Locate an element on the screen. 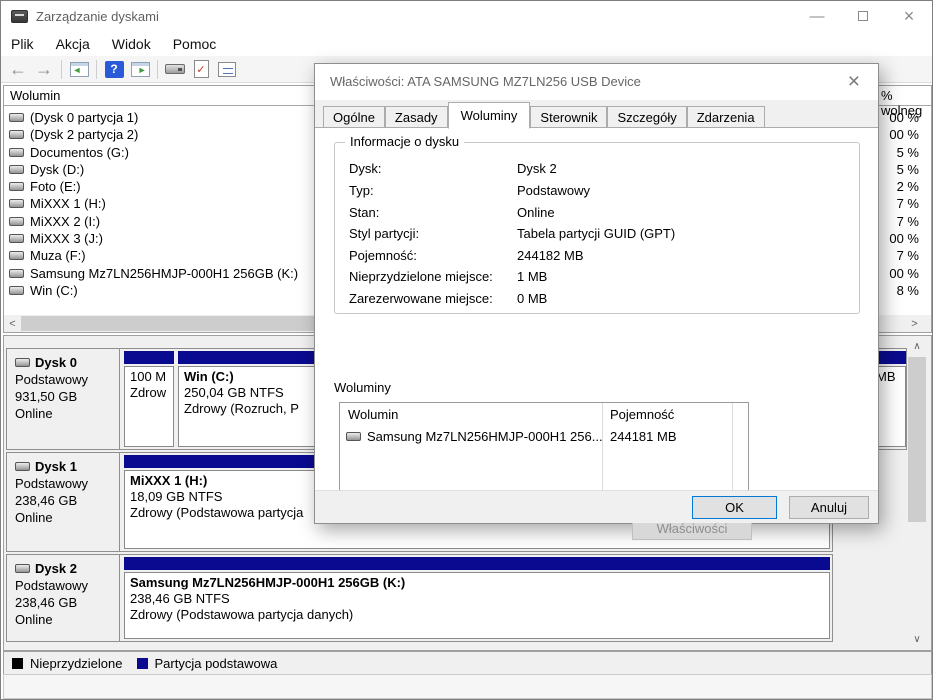 This screenshot has width=933, height=700. field-value: Dysk 2 is located at coordinates (537, 168).